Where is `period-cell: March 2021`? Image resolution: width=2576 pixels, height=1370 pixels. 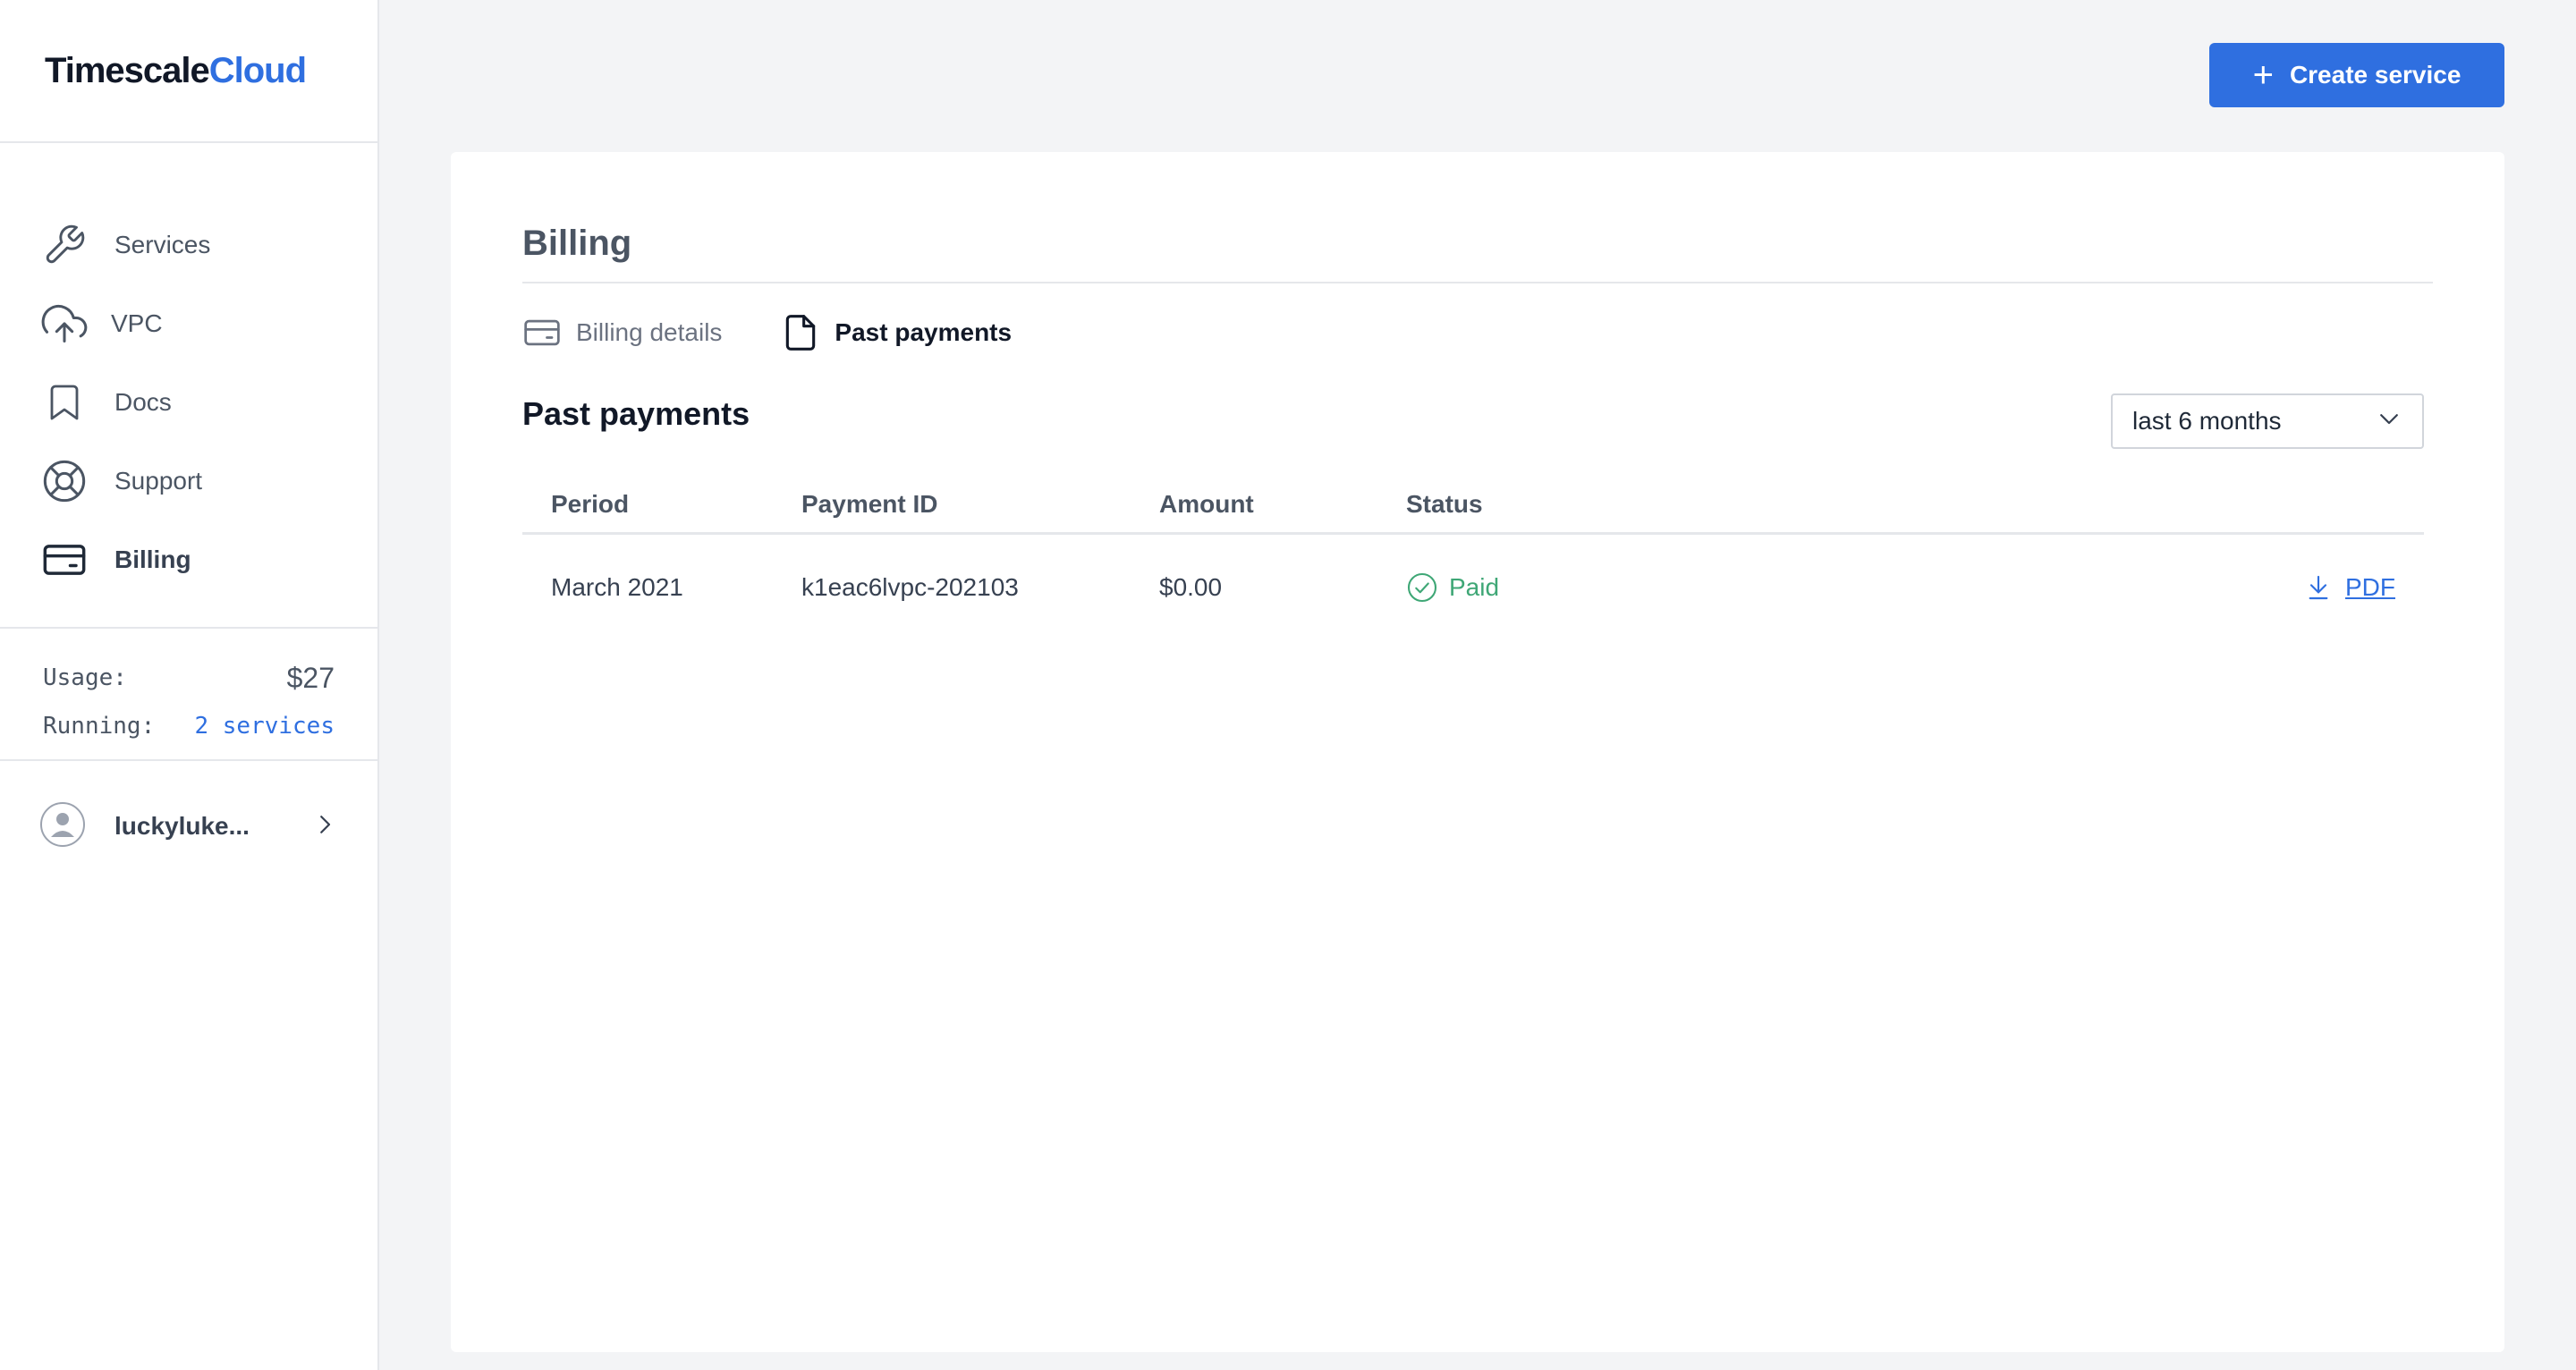
period-cell: March 2021 is located at coordinates (617, 587).